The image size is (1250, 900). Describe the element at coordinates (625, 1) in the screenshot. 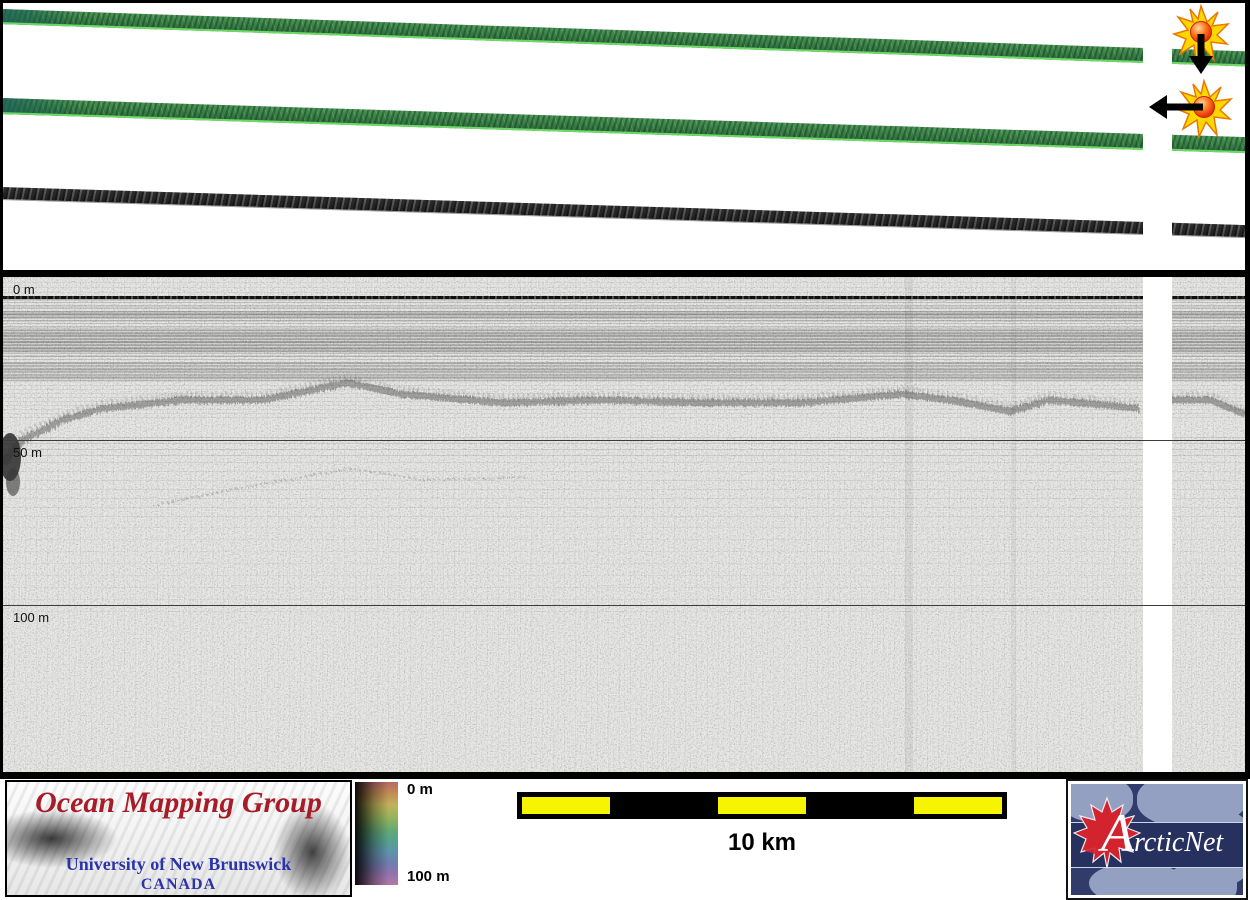

I see `panel-border-top` at that location.